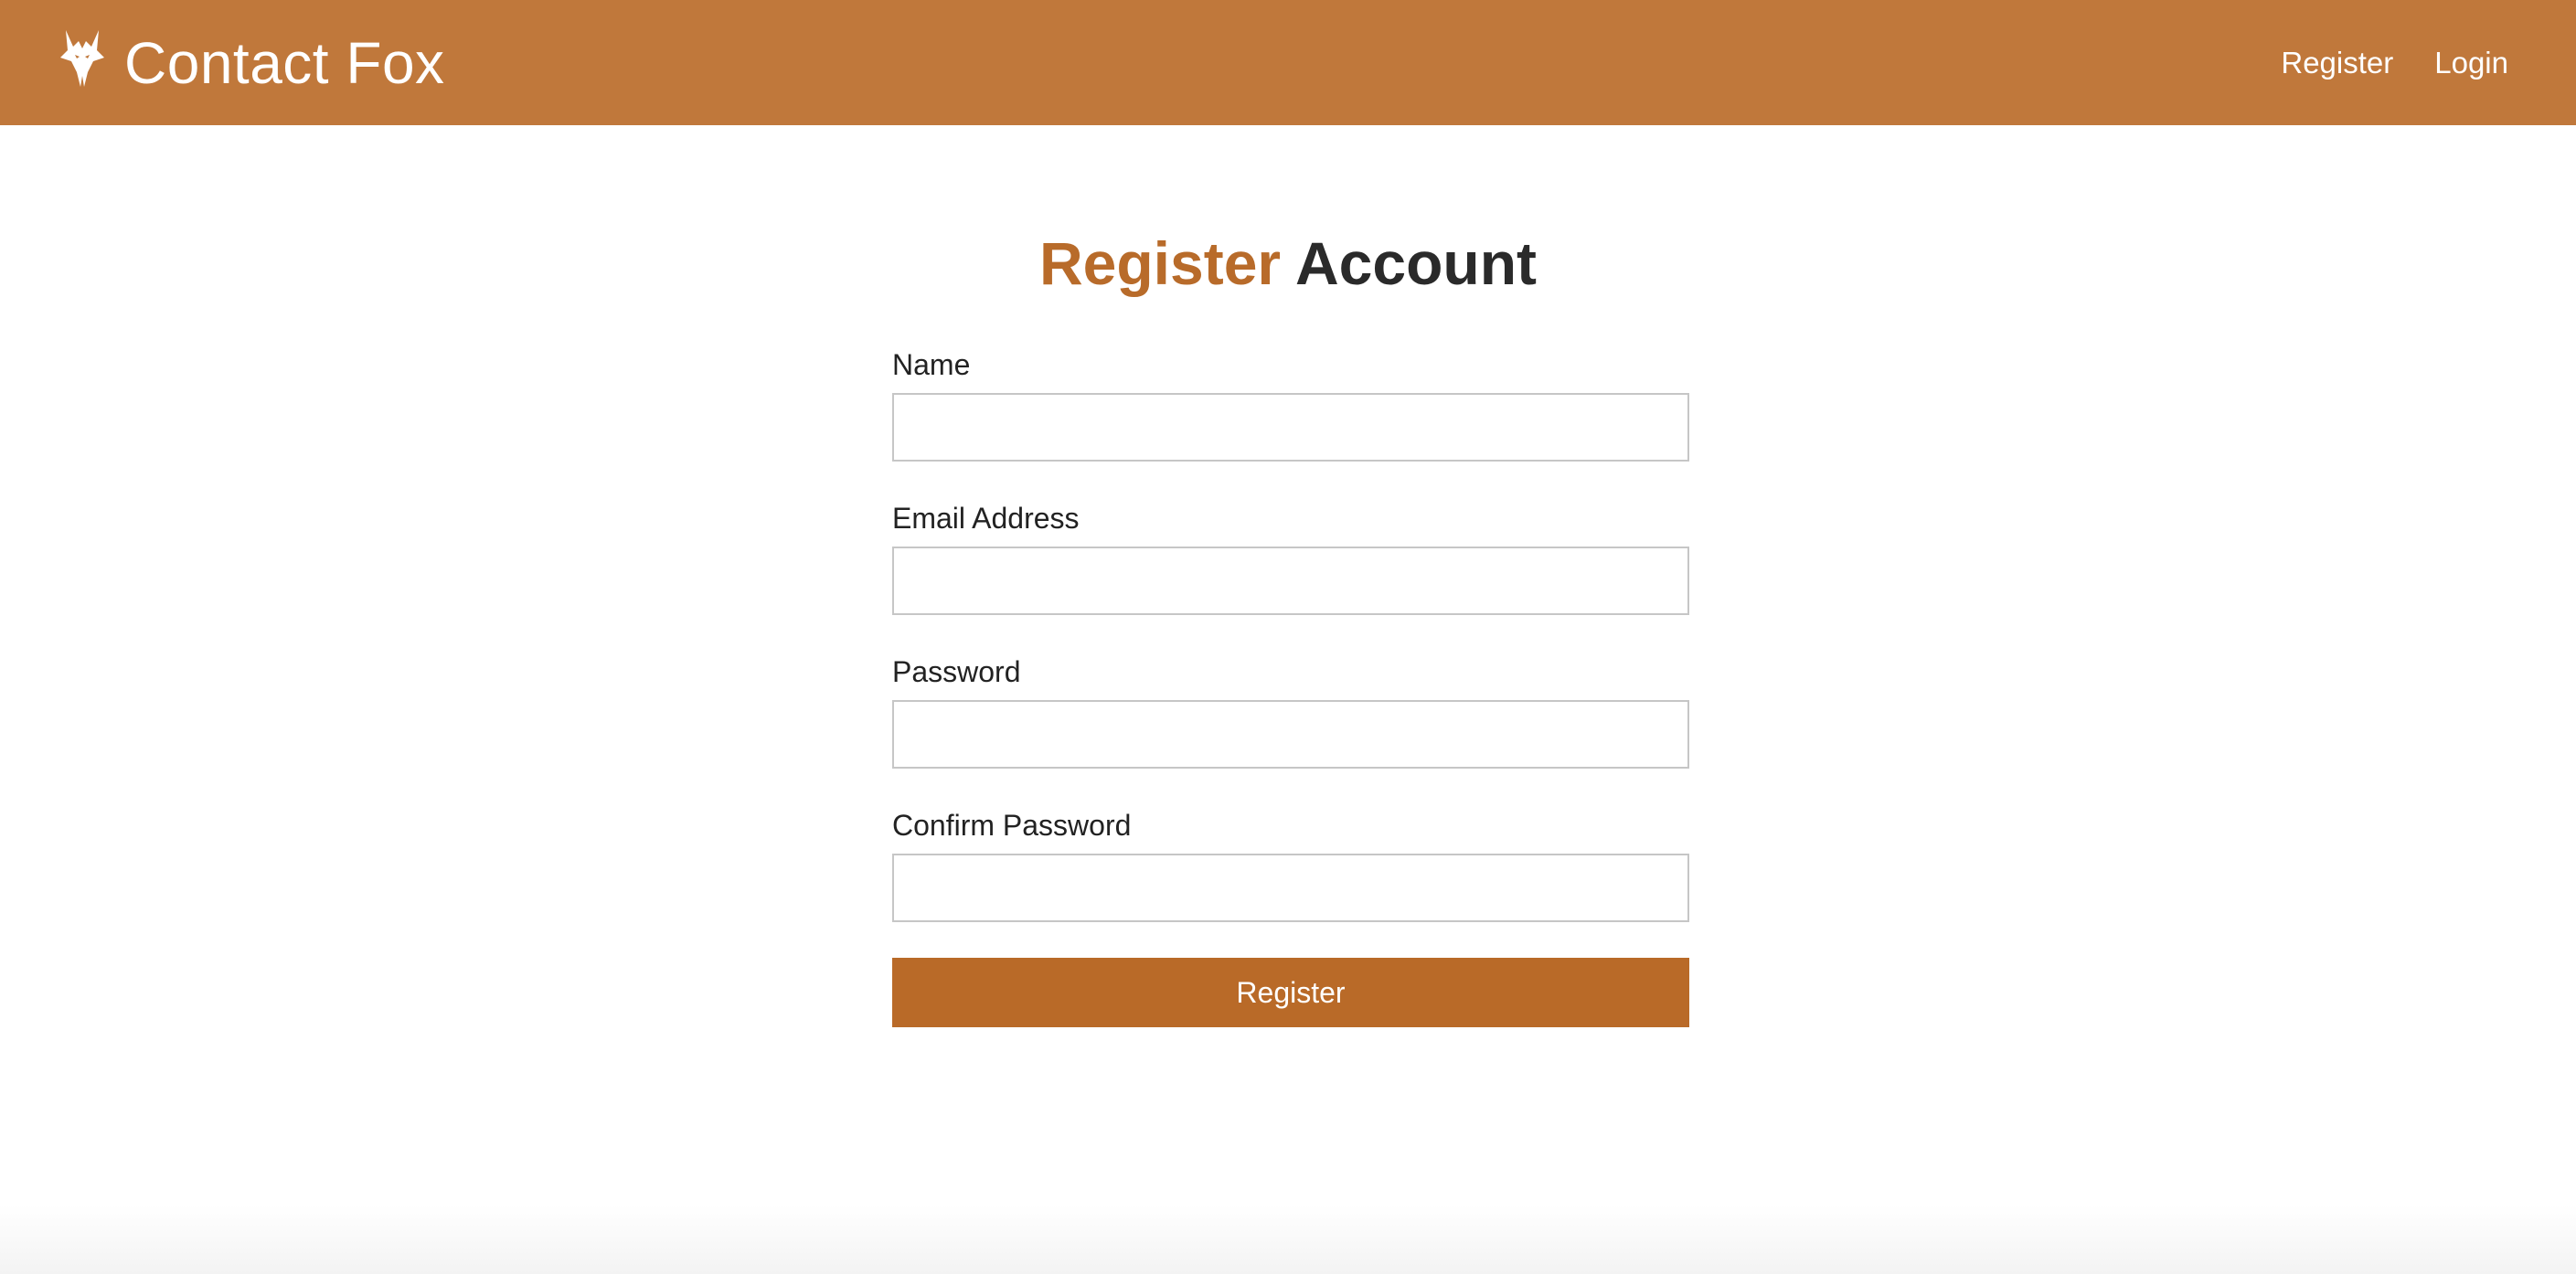 The height and width of the screenshot is (1274, 2576). Describe the element at coordinates (1161, 263) in the screenshot. I see `page-title-accent: Register` at that location.